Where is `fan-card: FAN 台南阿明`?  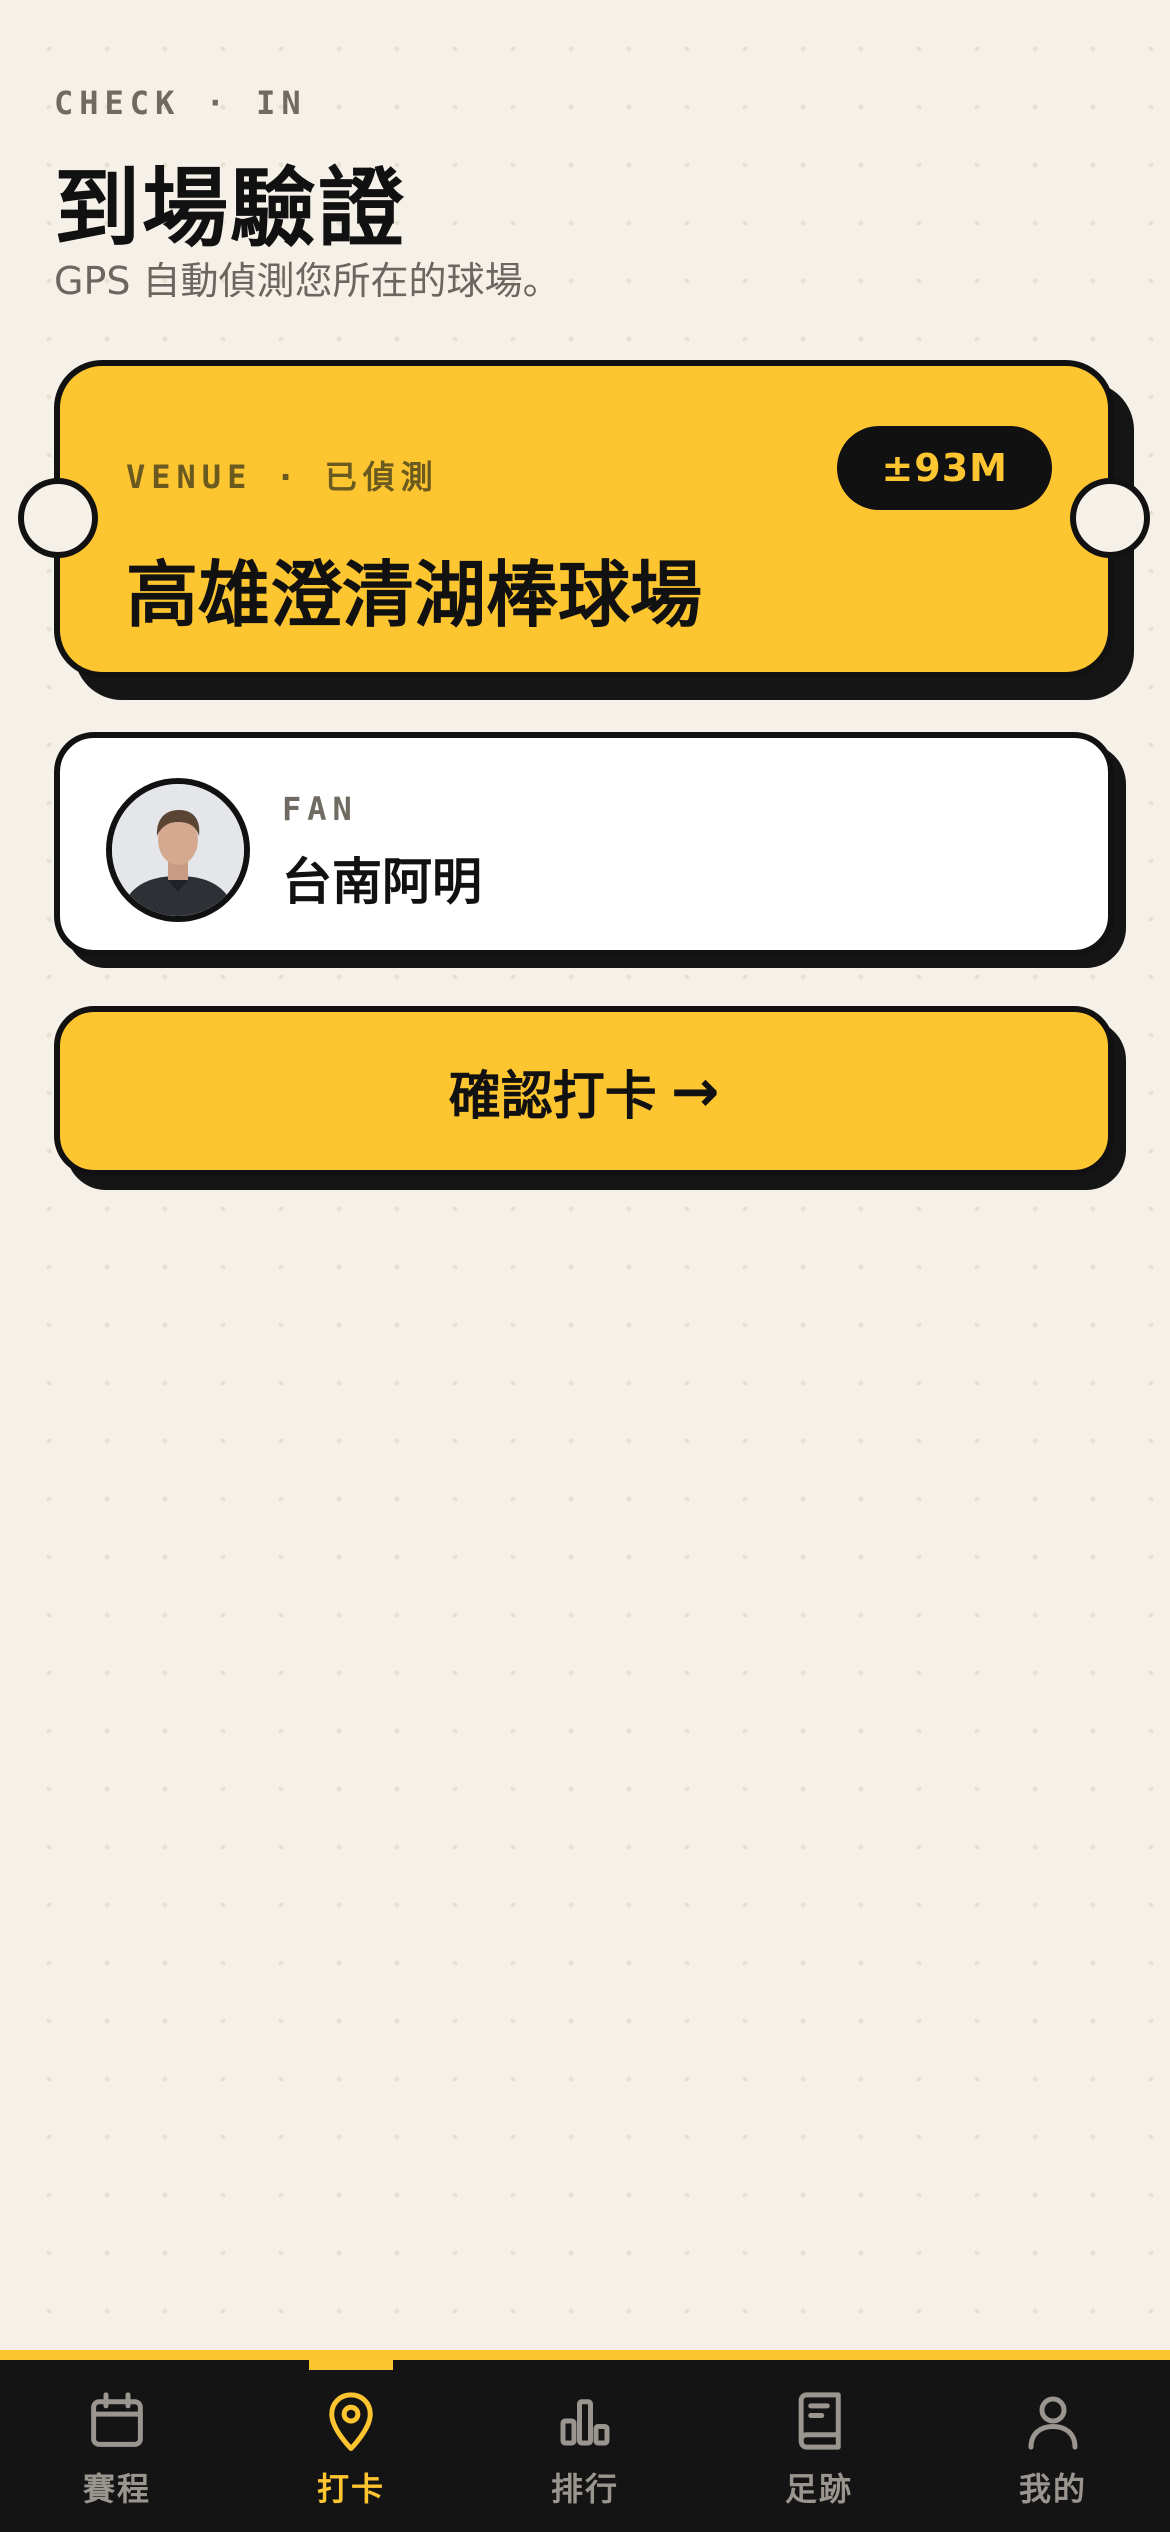
fan-card: FAN 台南阿明 is located at coordinates (584, 844).